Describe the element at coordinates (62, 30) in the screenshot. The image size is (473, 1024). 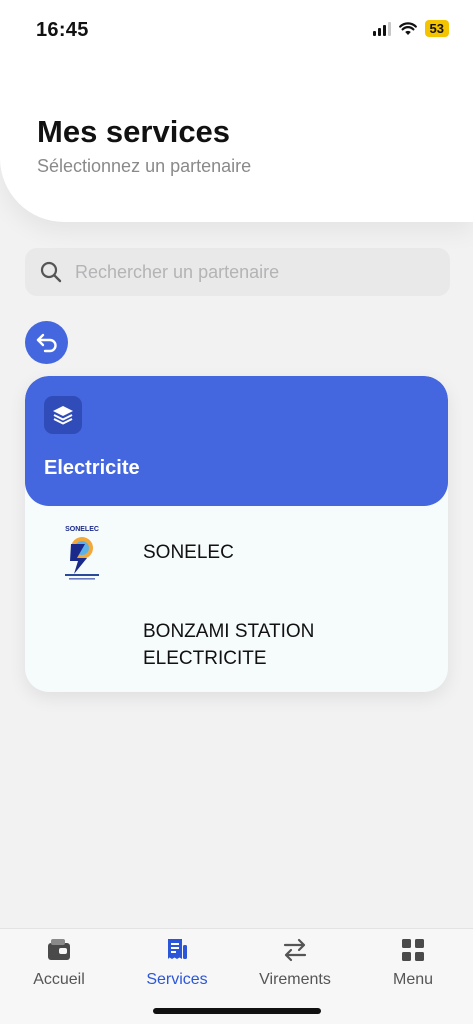
I see `status-time: 16:45` at that location.